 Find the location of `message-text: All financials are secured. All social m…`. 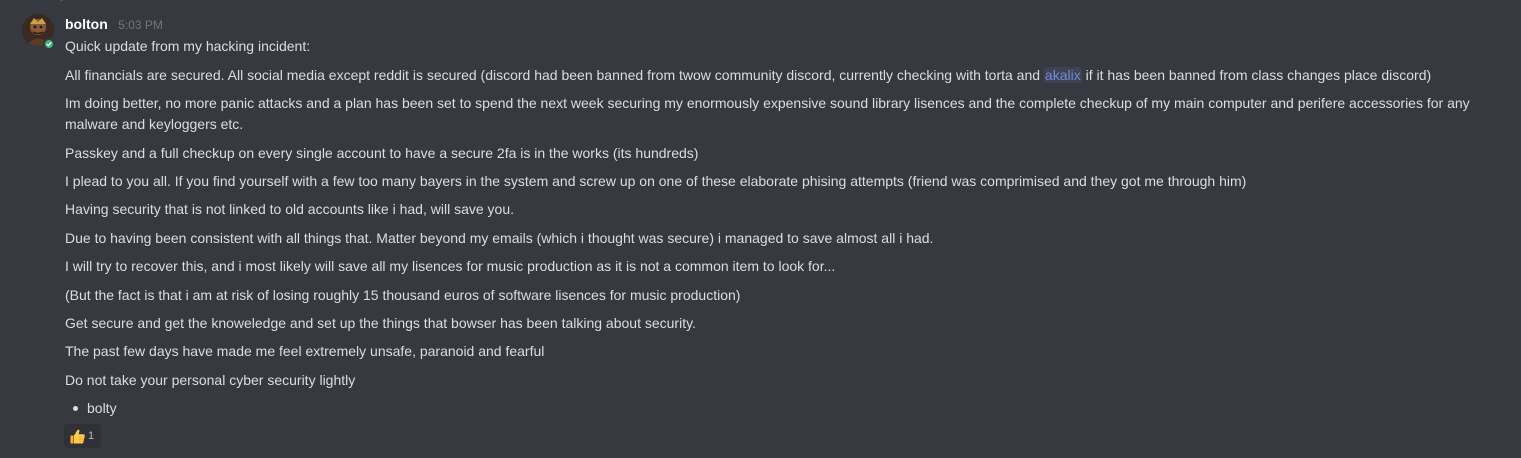

message-text: All financials are secured. All social m… is located at coordinates (554, 75).